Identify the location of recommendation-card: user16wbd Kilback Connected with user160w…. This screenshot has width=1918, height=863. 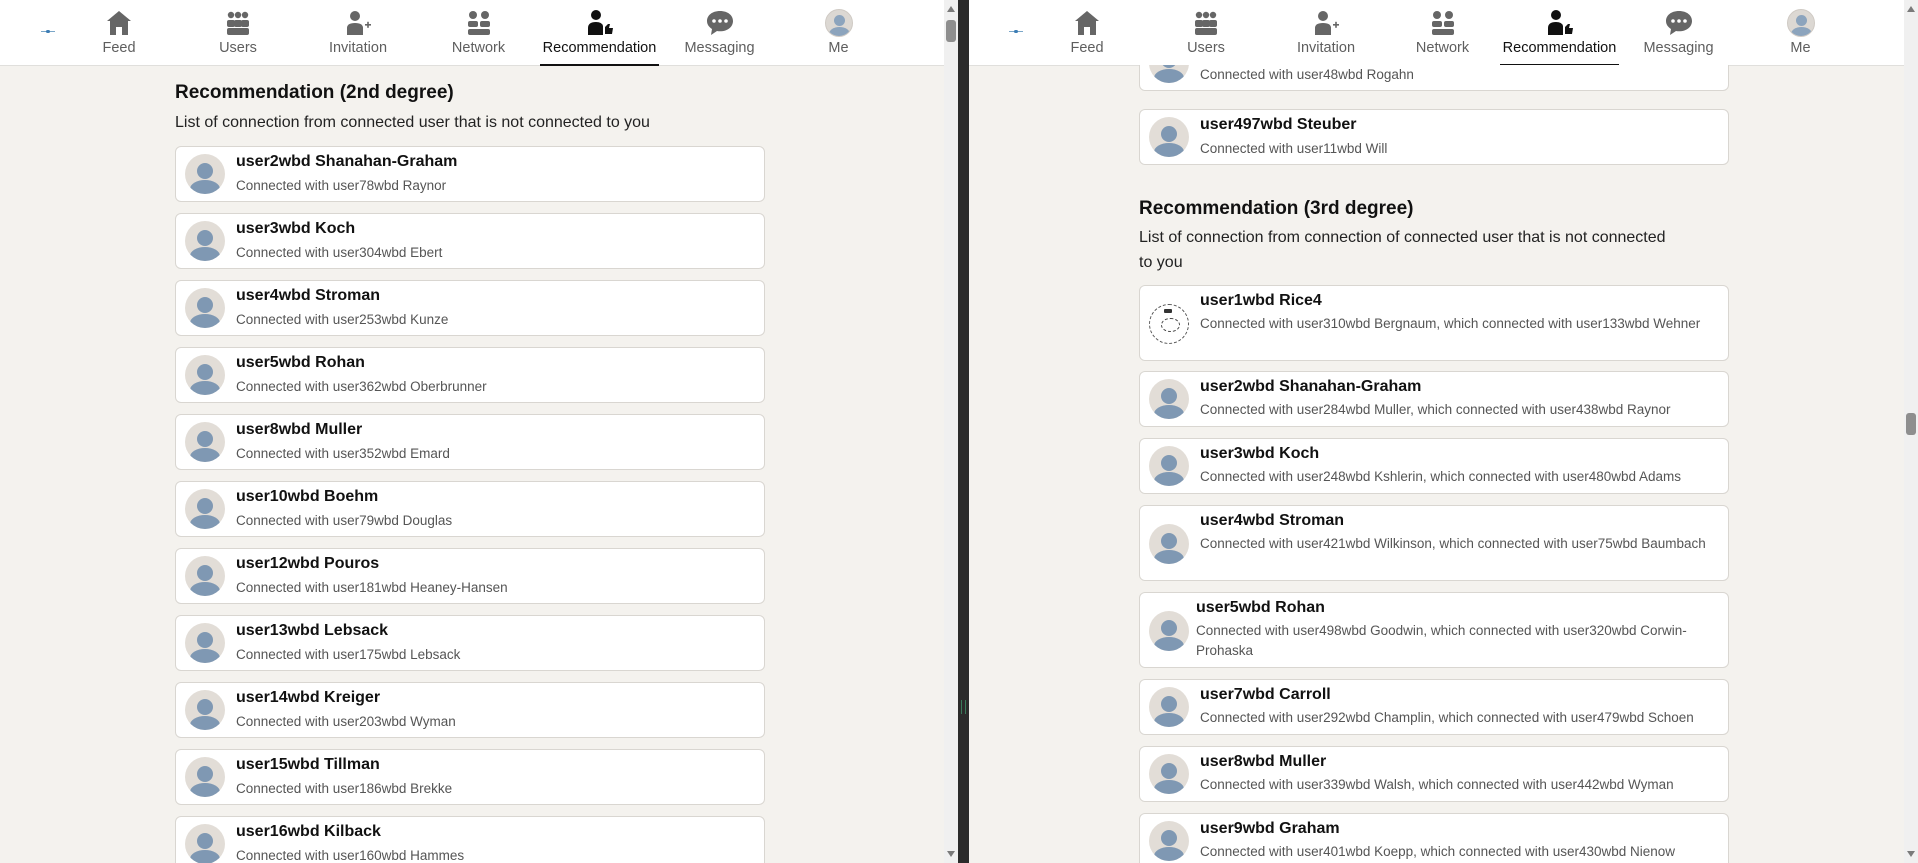
(470, 839).